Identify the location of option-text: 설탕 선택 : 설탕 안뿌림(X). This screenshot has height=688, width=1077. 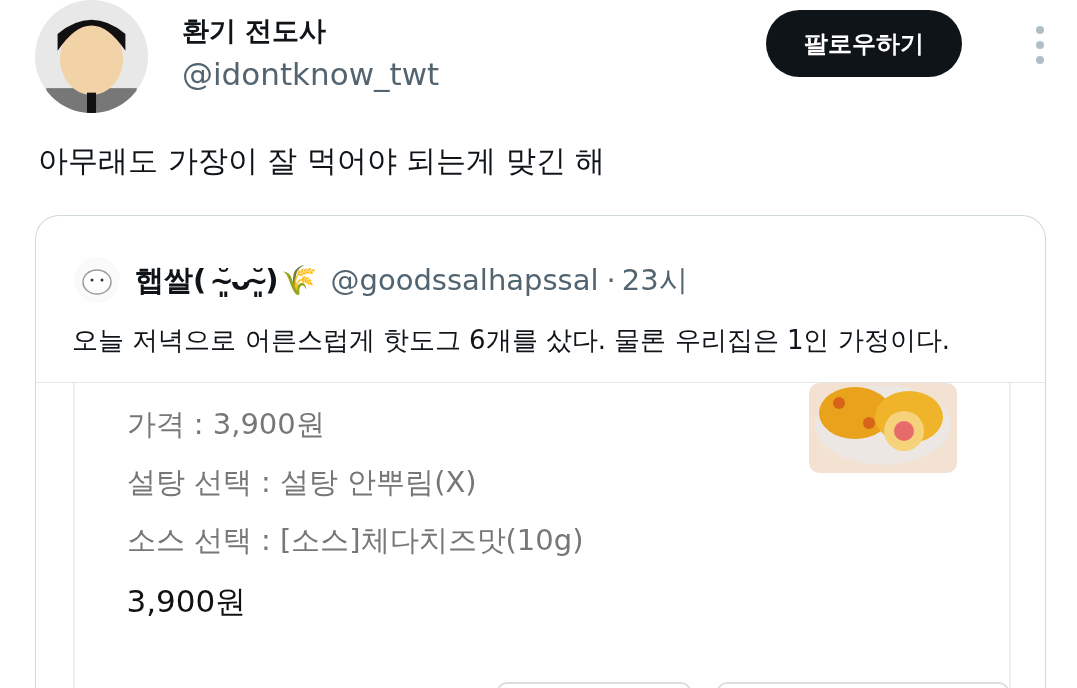
(301, 482).